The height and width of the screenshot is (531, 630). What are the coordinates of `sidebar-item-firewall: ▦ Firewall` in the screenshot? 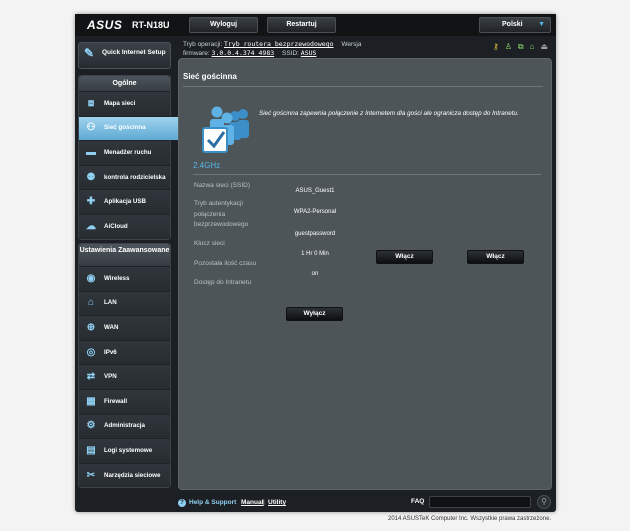 It's located at (124, 401).